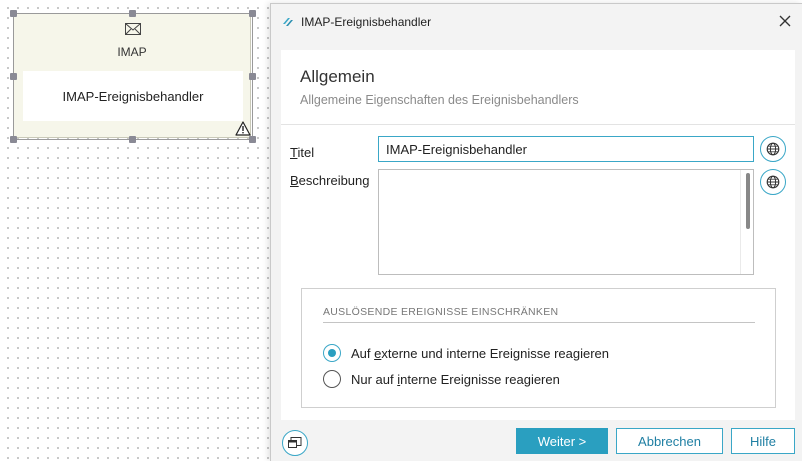  I want to click on title-label-text: itel, so click(306, 152).